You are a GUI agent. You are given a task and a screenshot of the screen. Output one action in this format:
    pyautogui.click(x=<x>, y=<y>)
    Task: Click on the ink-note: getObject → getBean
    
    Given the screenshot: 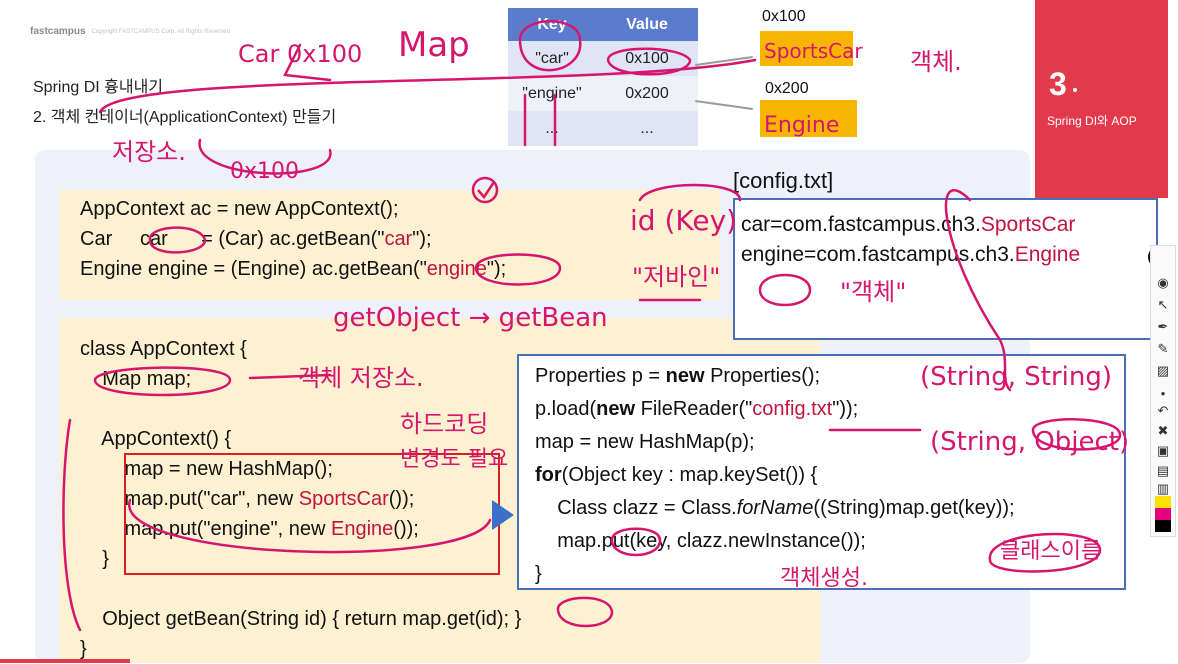 What is the action you would take?
    pyautogui.click(x=470, y=318)
    